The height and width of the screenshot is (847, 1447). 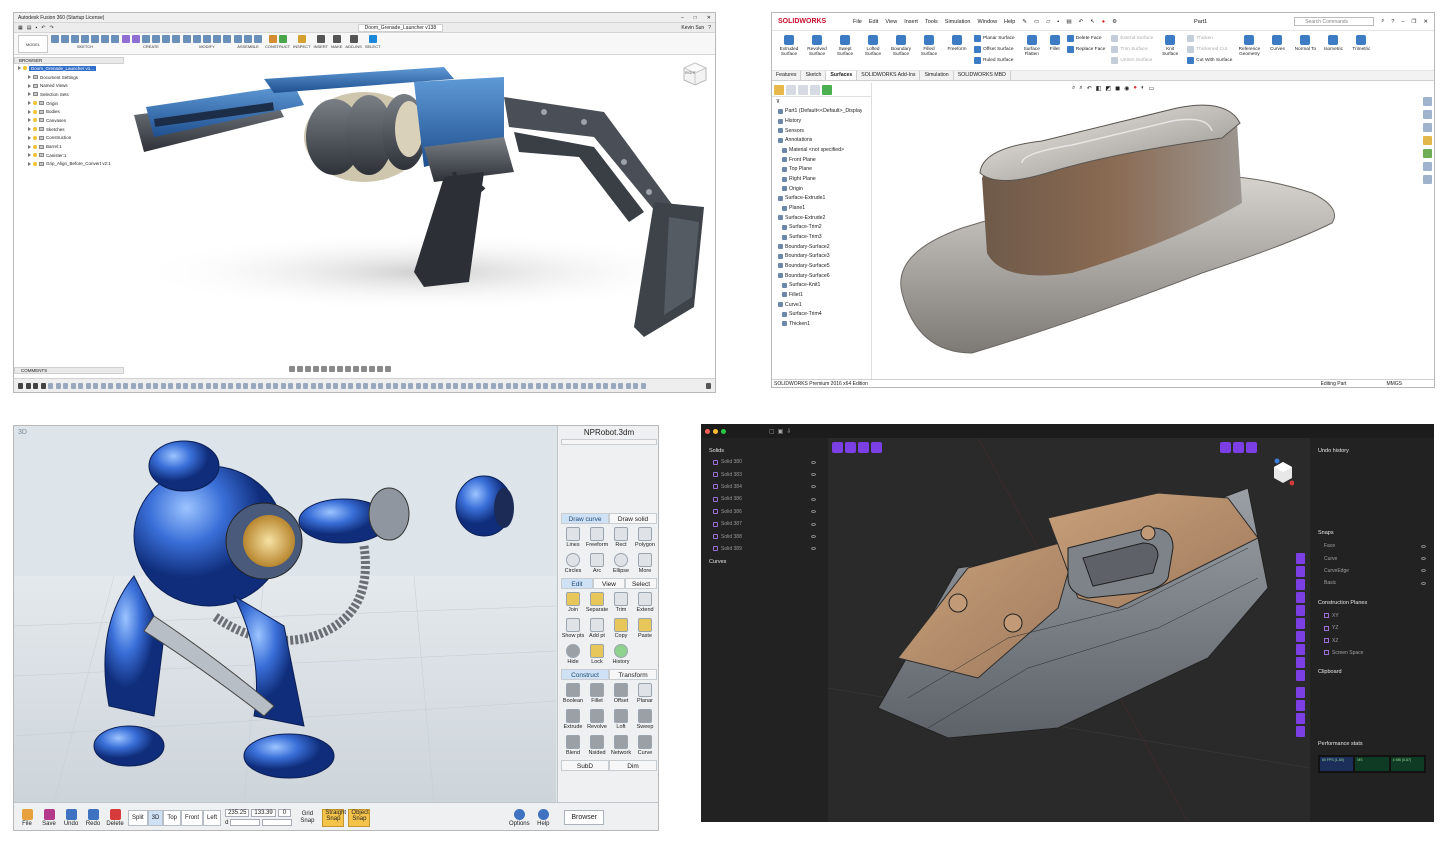 What do you see at coordinates (1300, 597) in the screenshot?
I see `arc-tool-icon` at bounding box center [1300, 597].